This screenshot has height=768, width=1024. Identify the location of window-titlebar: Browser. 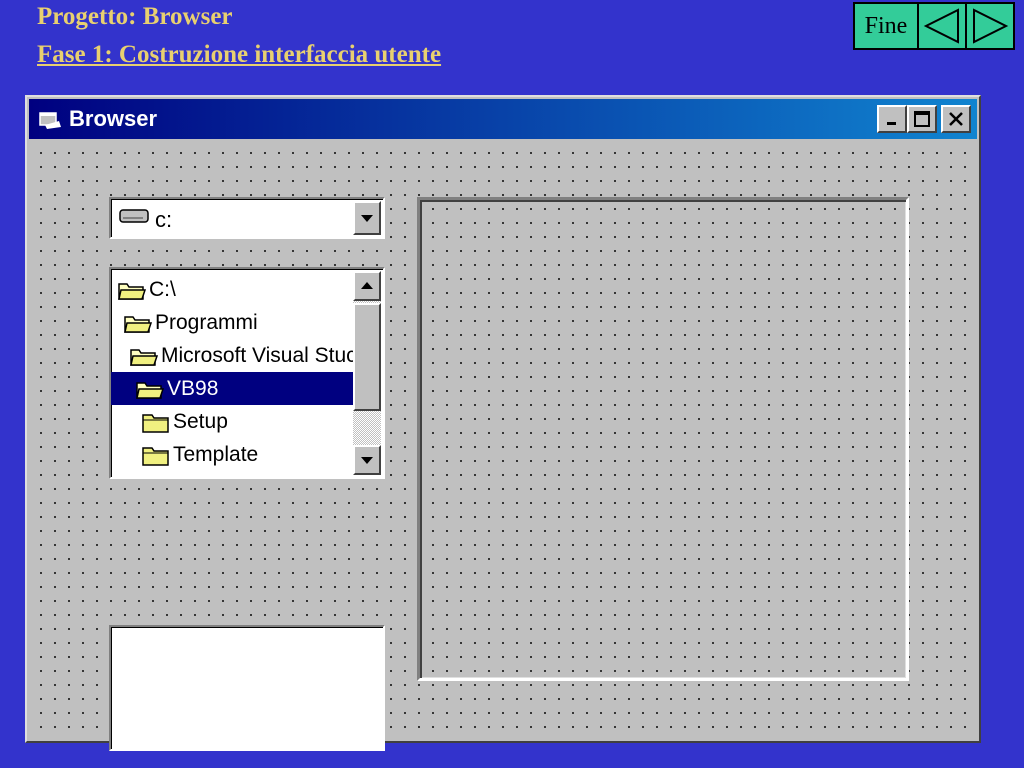
(503, 119).